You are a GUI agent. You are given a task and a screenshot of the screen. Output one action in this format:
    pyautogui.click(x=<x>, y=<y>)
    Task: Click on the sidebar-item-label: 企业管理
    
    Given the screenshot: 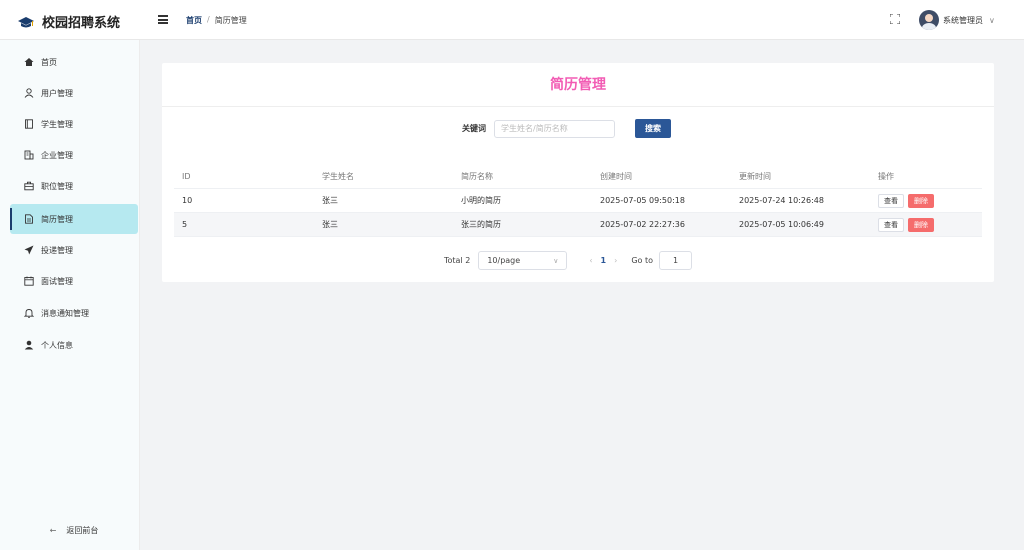 What is the action you would take?
    pyautogui.click(x=57, y=155)
    